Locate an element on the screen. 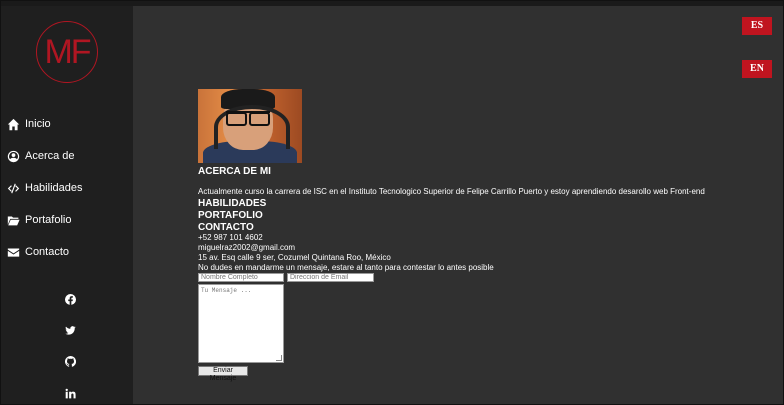 This screenshot has height=405, width=784. skills-heading: HABILIDADES is located at coordinates (232, 203).